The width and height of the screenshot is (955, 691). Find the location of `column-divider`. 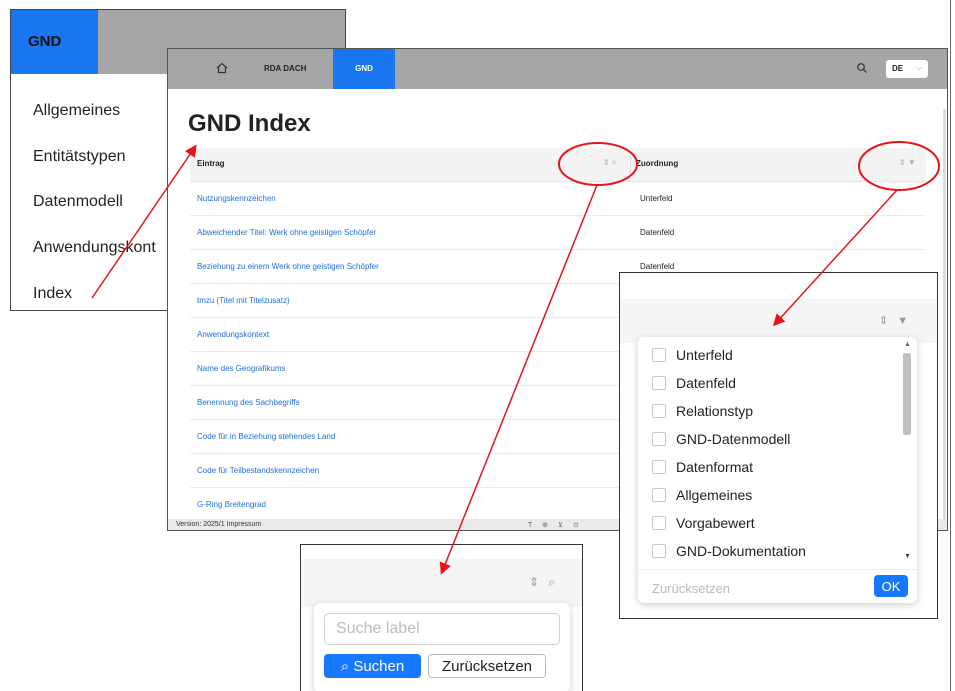

column-divider is located at coordinates (630, 165).